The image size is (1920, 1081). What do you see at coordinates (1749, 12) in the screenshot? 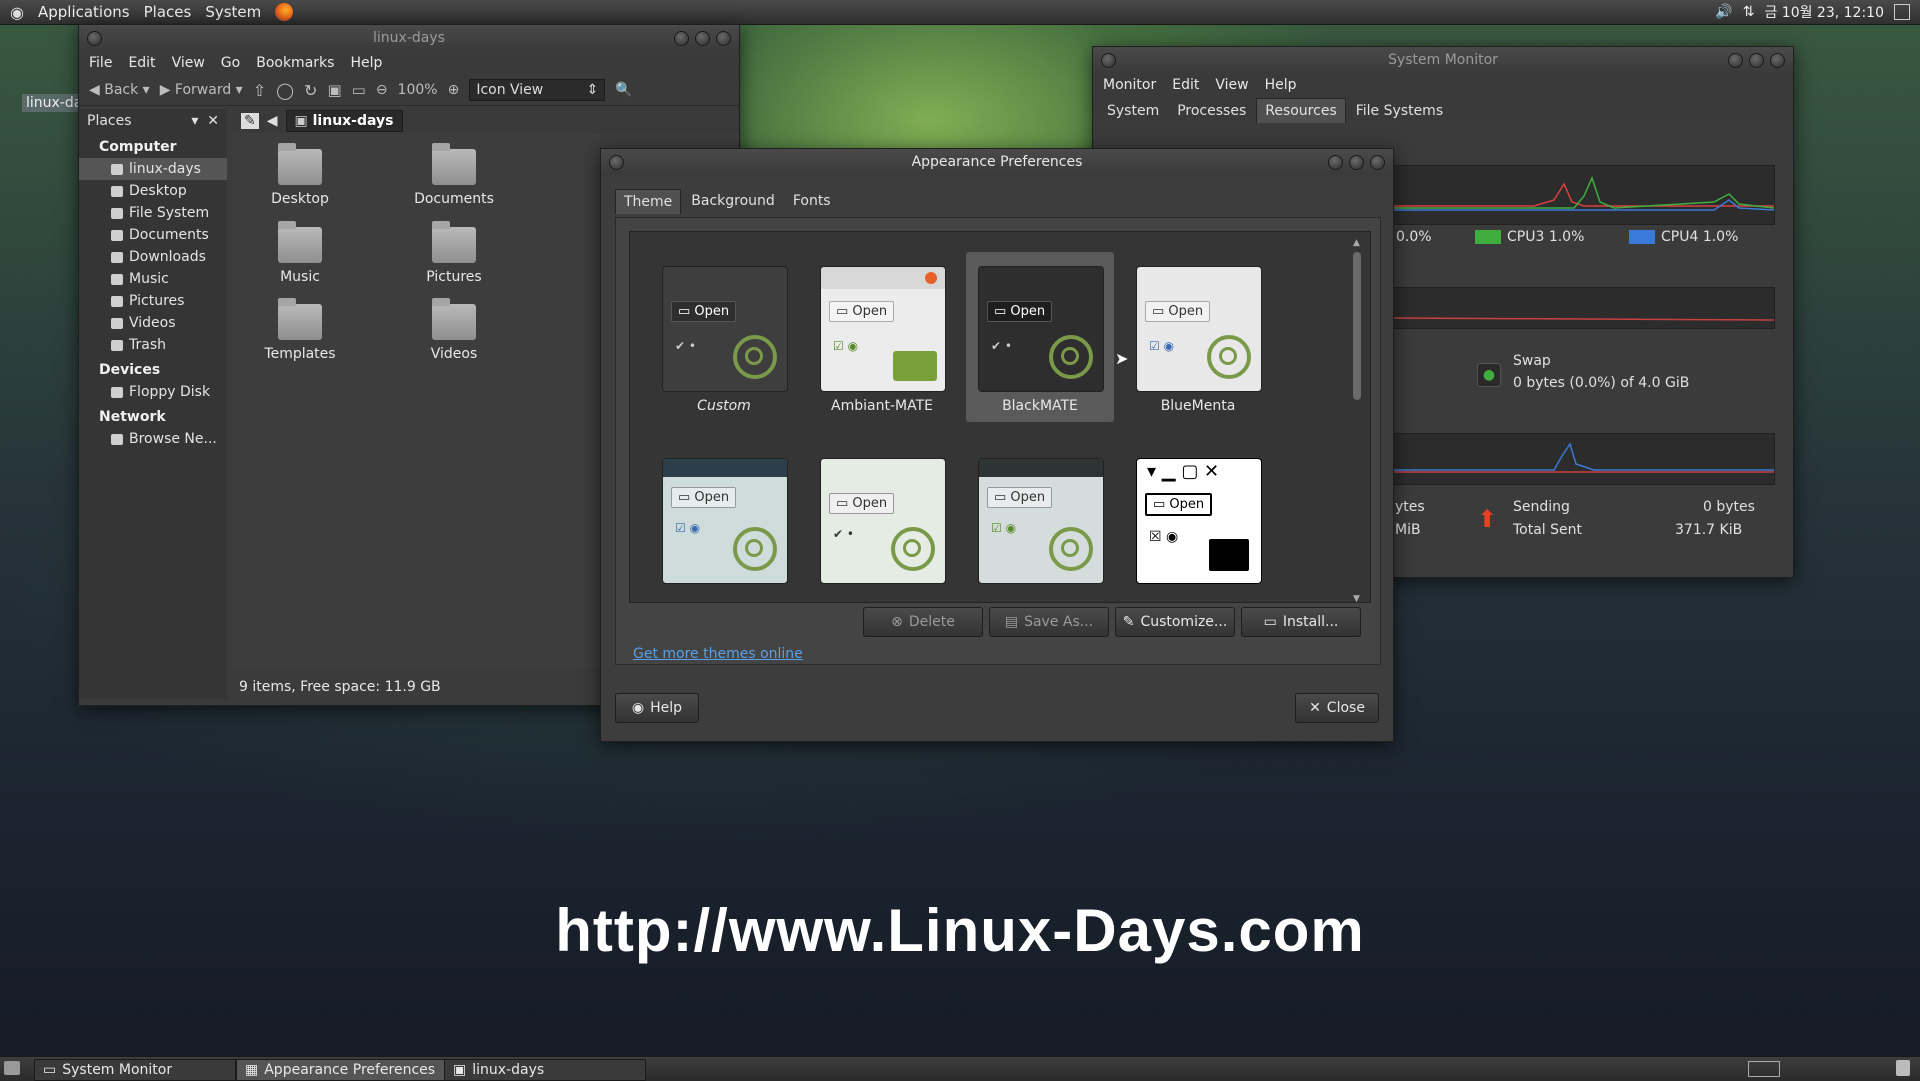
I see `network-icon: ⇅` at bounding box center [1749, 12].